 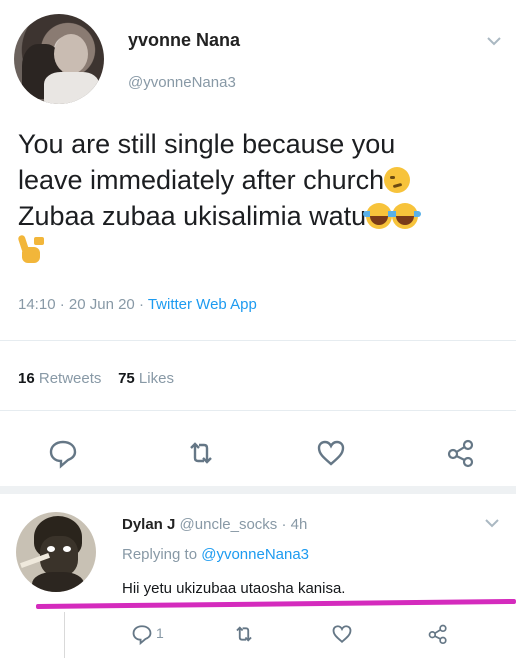 I want to click on reply-text: Hii yetu ukizubaa utaosha kanisa., so click(x=234, y=588).